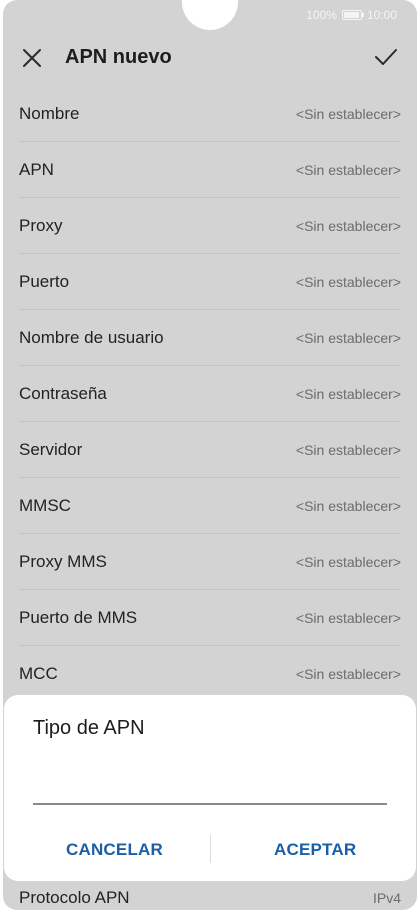 Image resolution: width=420 pixels, height=910 pixels. What do you see at coordinates (63, 393) in the screenshot?
I see `field-label: Contraseña` at bounding box center [63, 393].